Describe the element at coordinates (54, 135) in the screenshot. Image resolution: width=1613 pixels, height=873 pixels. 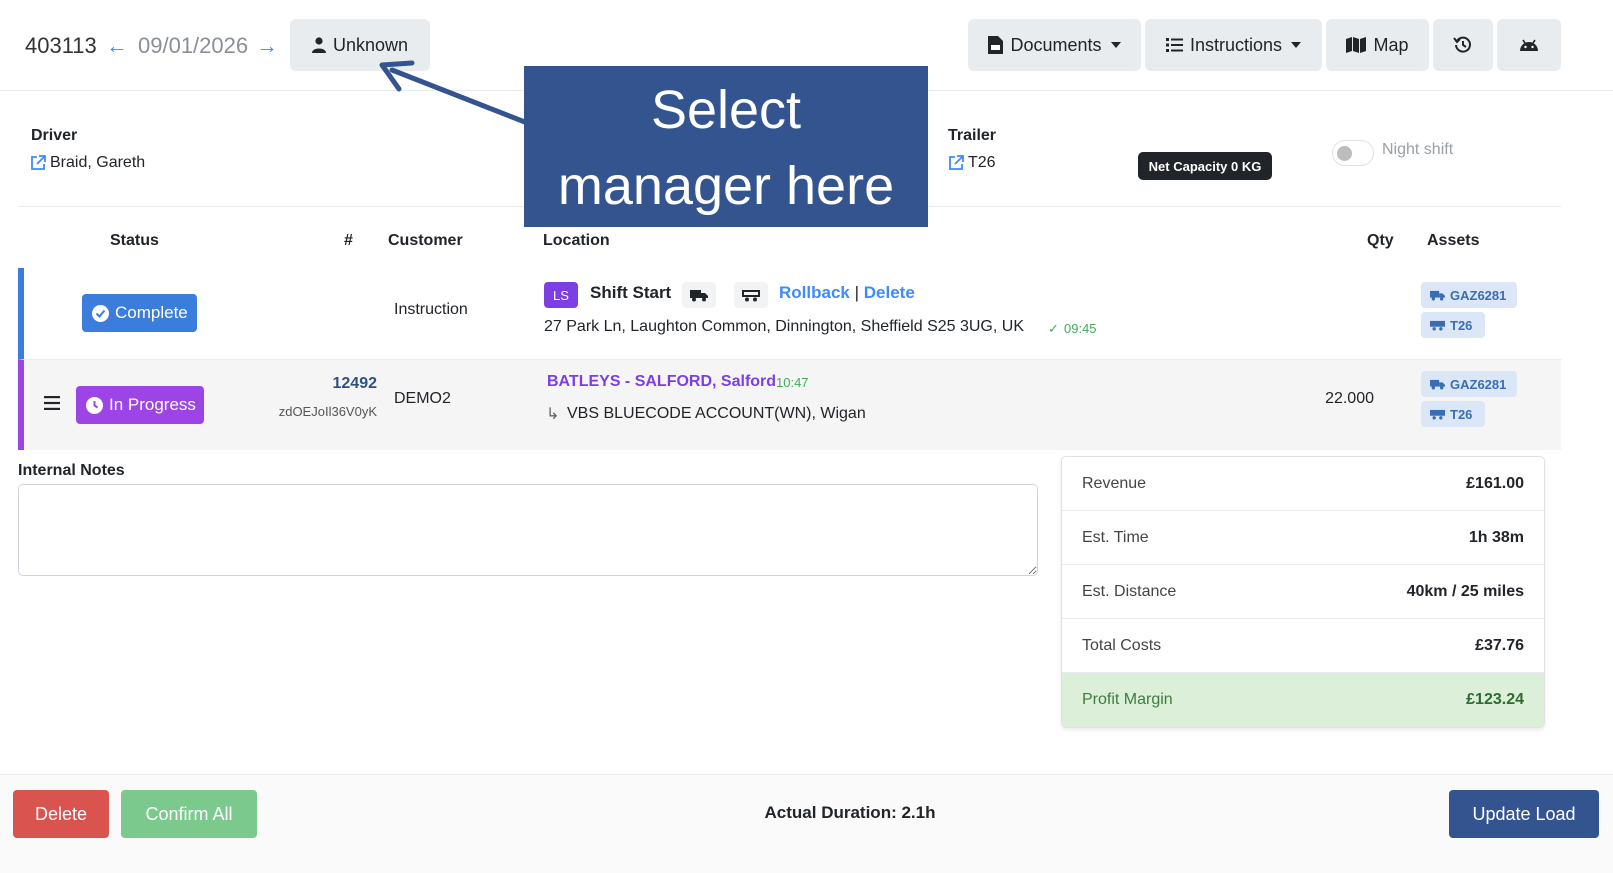
I see `driver-label: Driver` at that location.